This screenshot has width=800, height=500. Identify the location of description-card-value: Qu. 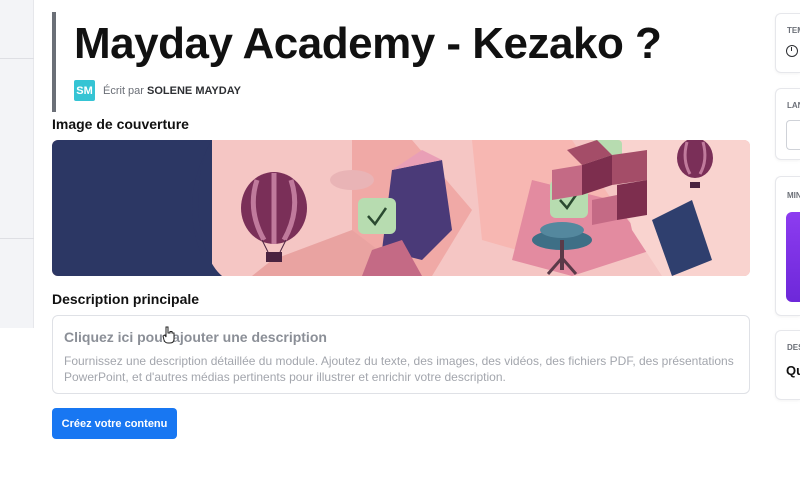
(793, 370).